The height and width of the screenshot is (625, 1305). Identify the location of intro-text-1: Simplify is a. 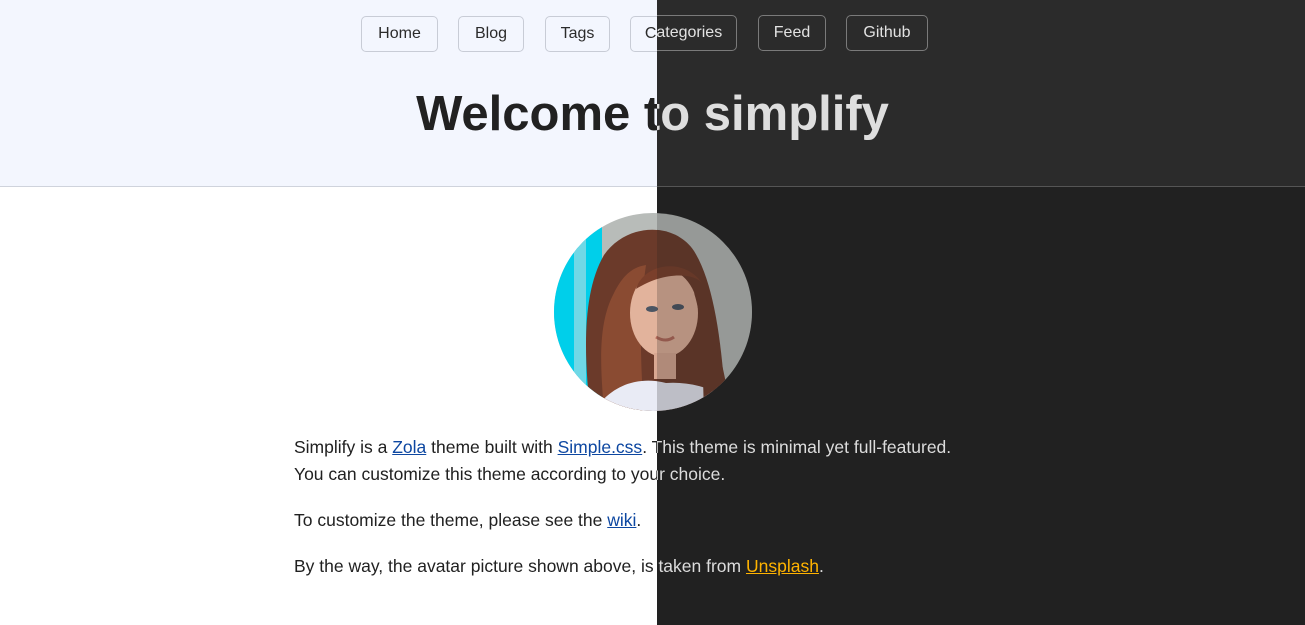
(343, 447).